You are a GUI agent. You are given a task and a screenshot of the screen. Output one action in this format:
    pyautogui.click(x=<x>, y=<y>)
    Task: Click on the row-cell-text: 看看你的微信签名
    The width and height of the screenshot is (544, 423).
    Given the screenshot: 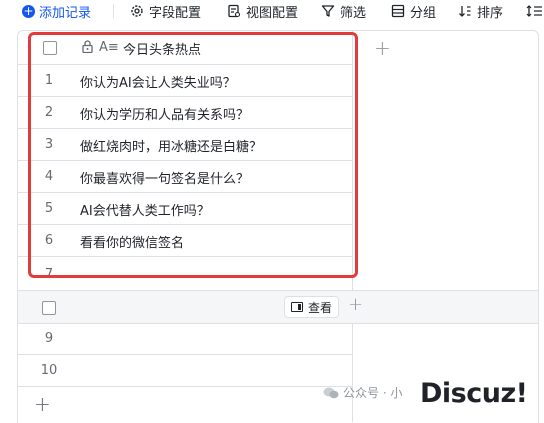 What is the action you would take?
    pyautogui.click(x=132, y=241)
    